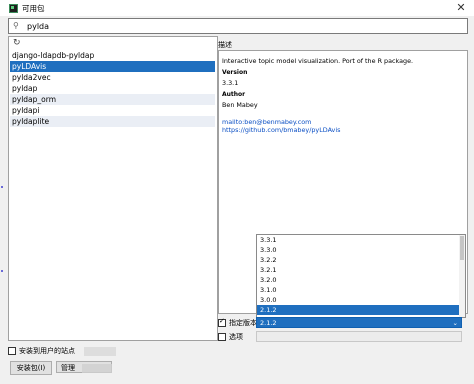 The image size is (474, 384). What do you see at coordinates (361, 290) in the screenshot?
I see `version-option: 3.1.0` at bounding box center [361, 290].